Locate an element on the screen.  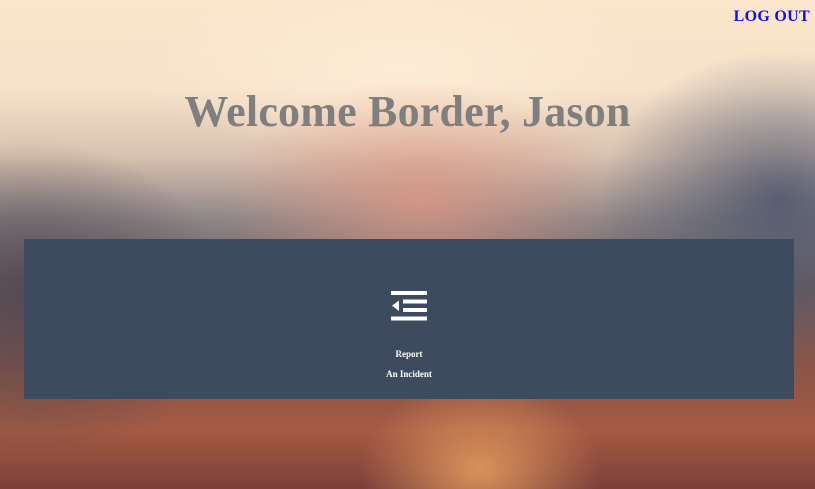
report-label-line1: Report is located at coordinates (409, 354).